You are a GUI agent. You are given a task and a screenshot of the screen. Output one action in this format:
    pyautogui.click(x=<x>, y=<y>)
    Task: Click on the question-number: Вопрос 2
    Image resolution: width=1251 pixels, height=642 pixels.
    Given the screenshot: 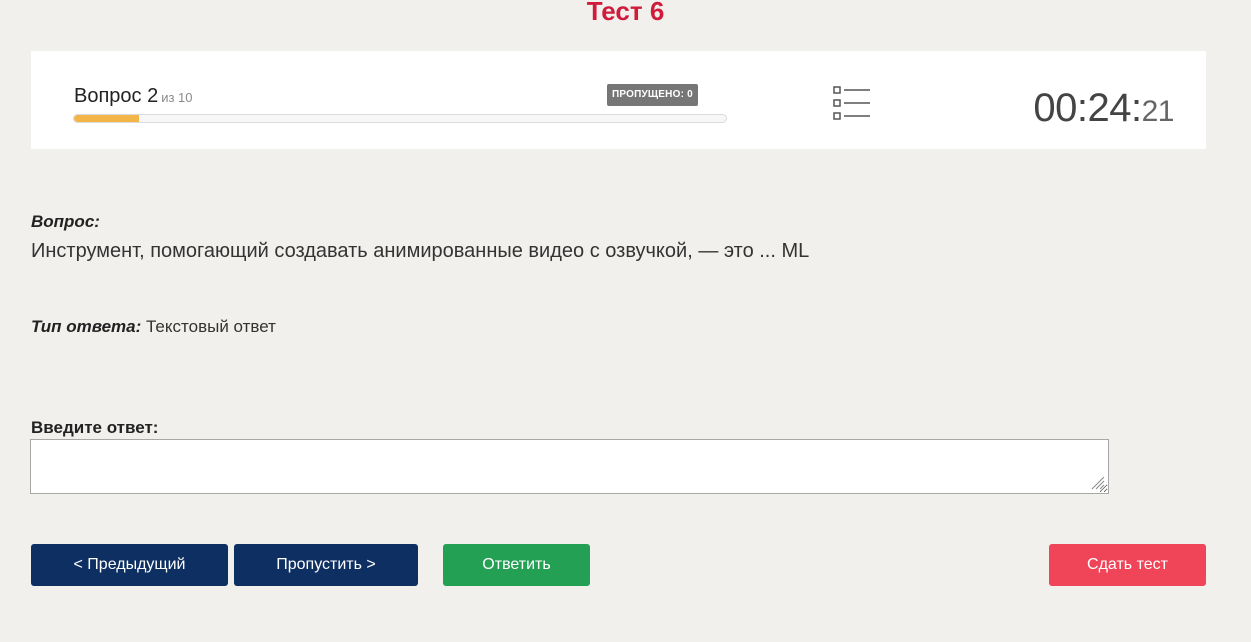 What is the action you would take?
    pyautogui.click(x=116, y=96)
    